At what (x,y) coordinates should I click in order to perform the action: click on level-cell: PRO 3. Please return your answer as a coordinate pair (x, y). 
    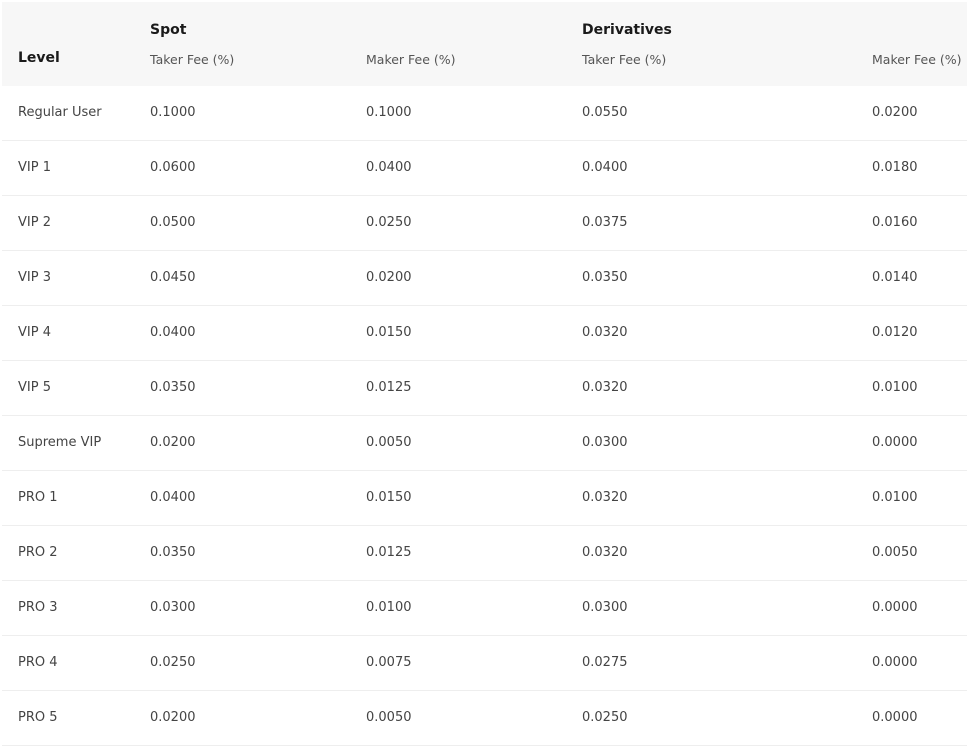
    Looking at the image, I should click on (38, 607).